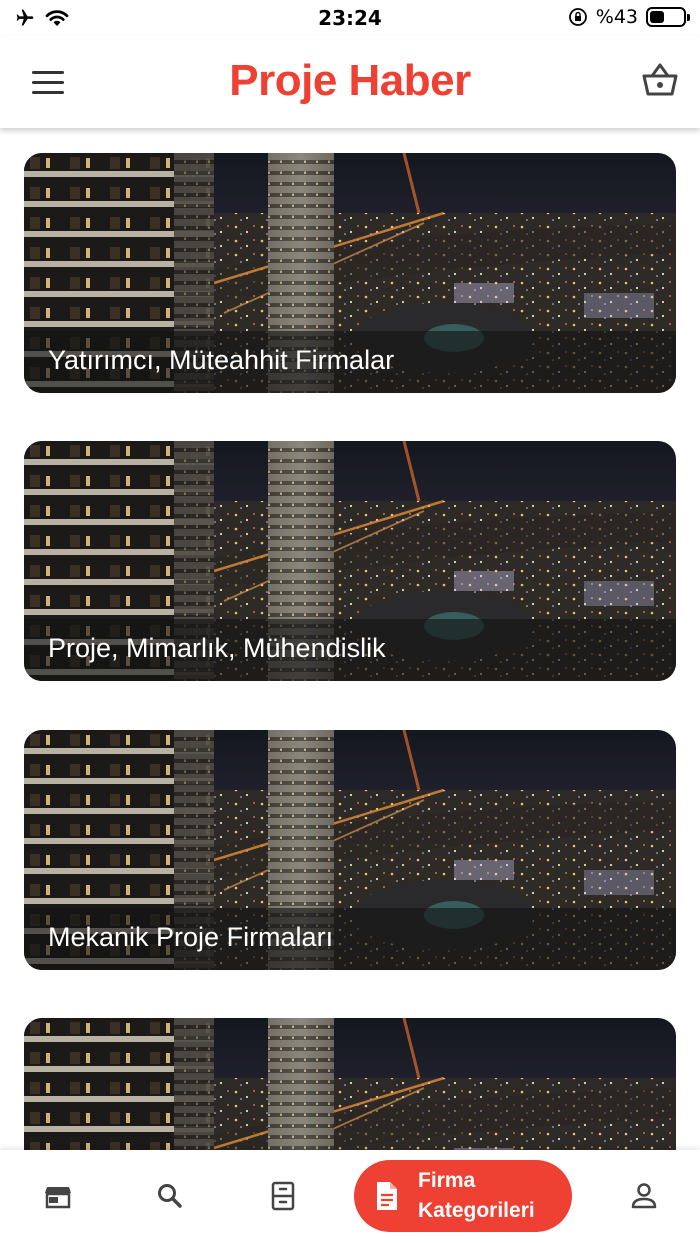 The image size is (700, 1244). Describe the element at coordinates (58, 1196) in the screenshot. I see `storefront-icon` at that location.